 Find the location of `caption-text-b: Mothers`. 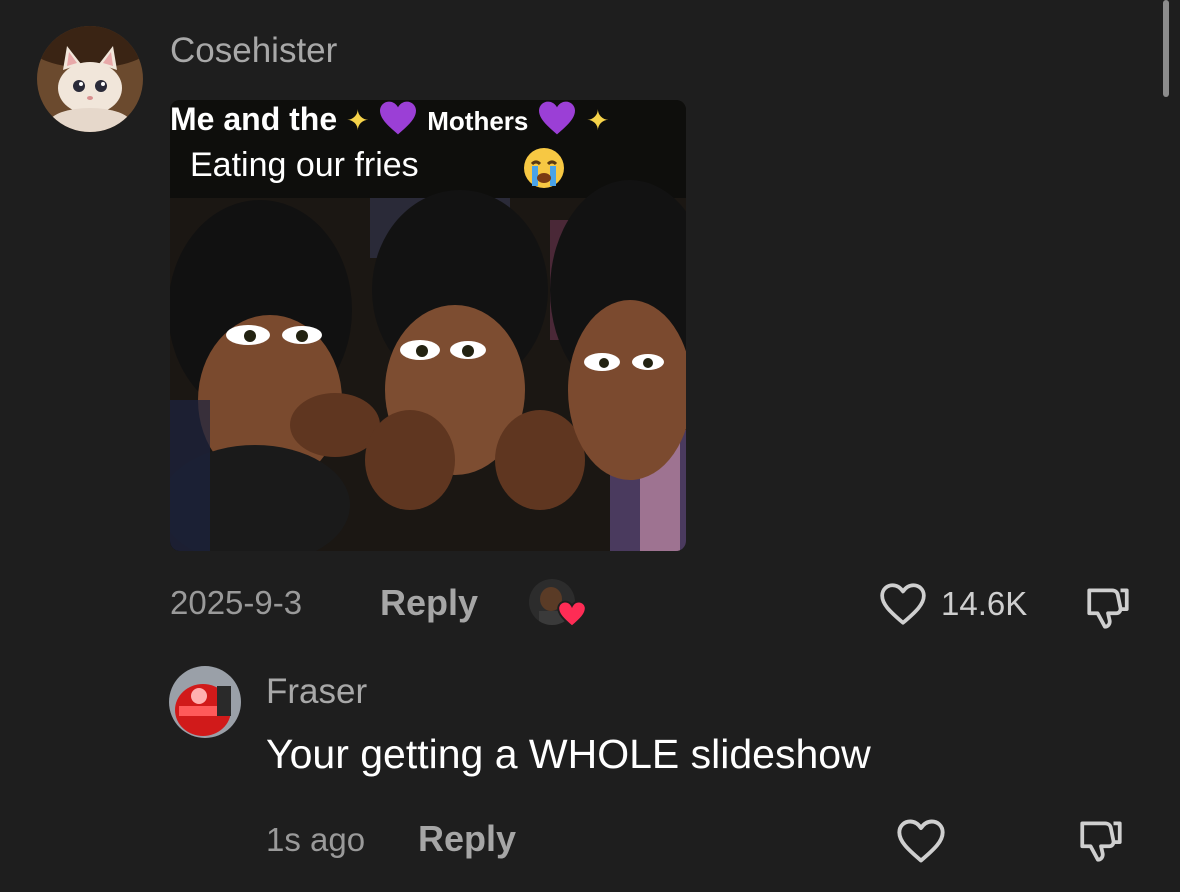

caption-text-b: Mothers is located at coordinates (478, 121).